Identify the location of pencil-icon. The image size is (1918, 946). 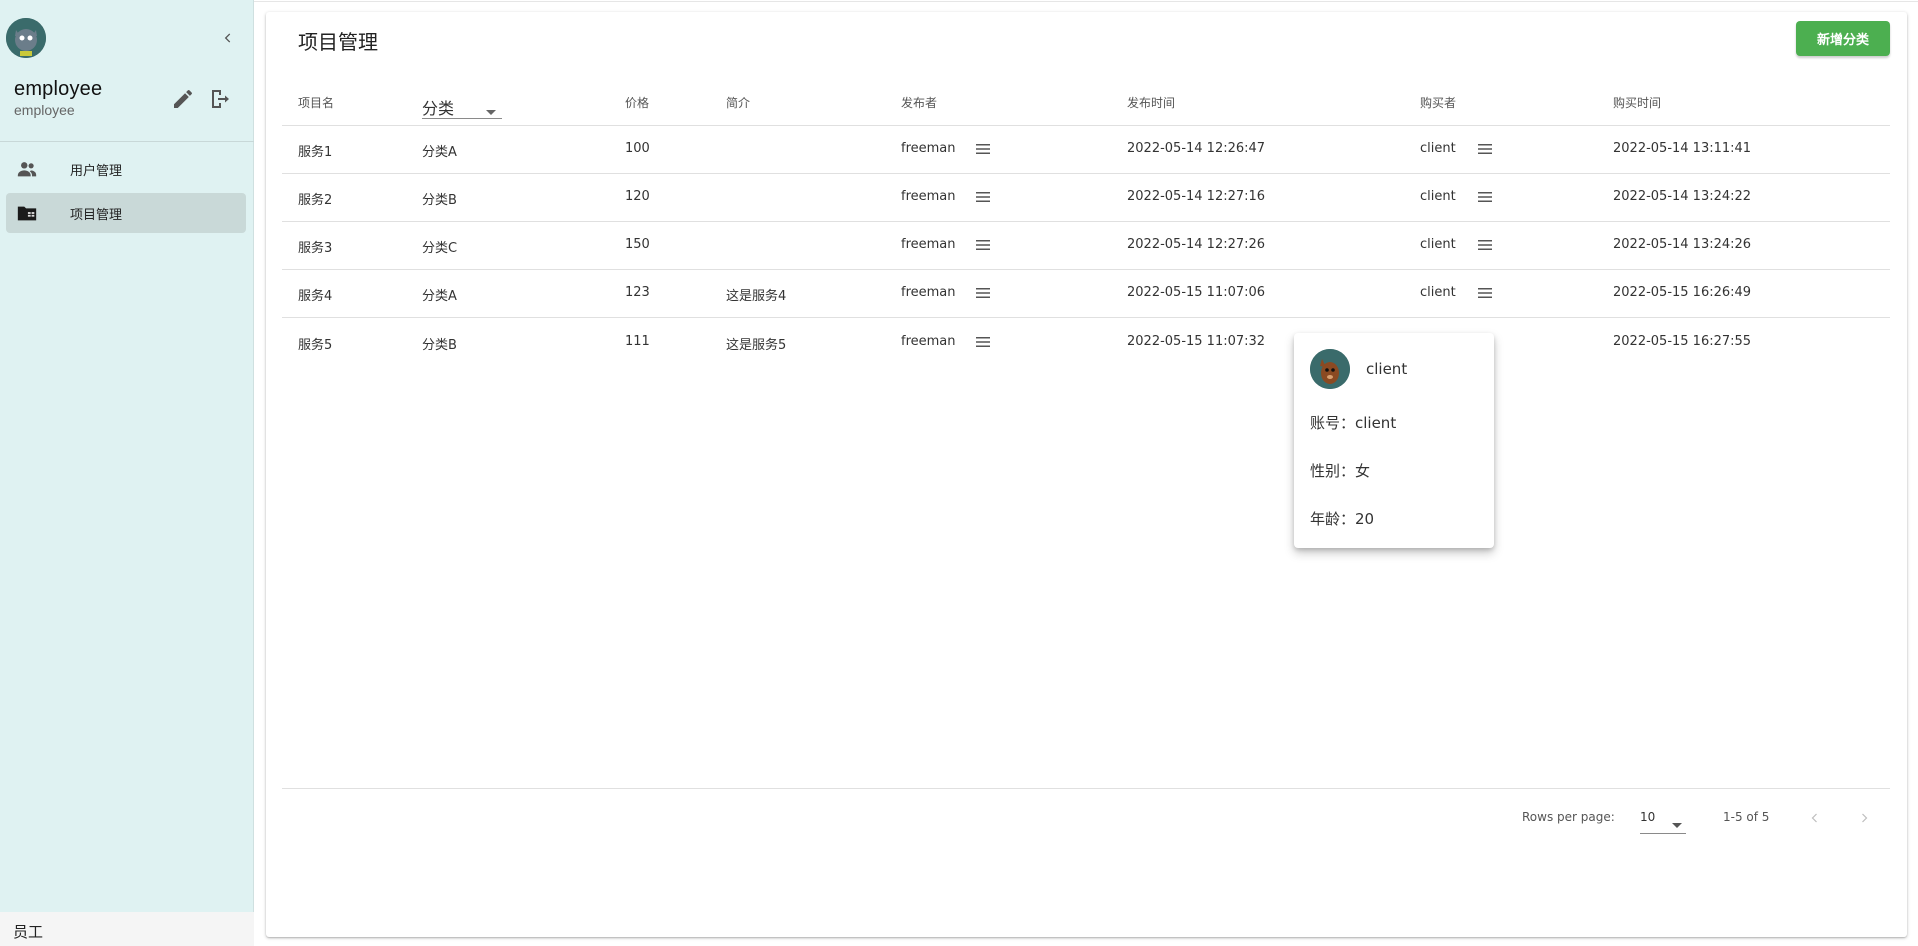
(183, 98).